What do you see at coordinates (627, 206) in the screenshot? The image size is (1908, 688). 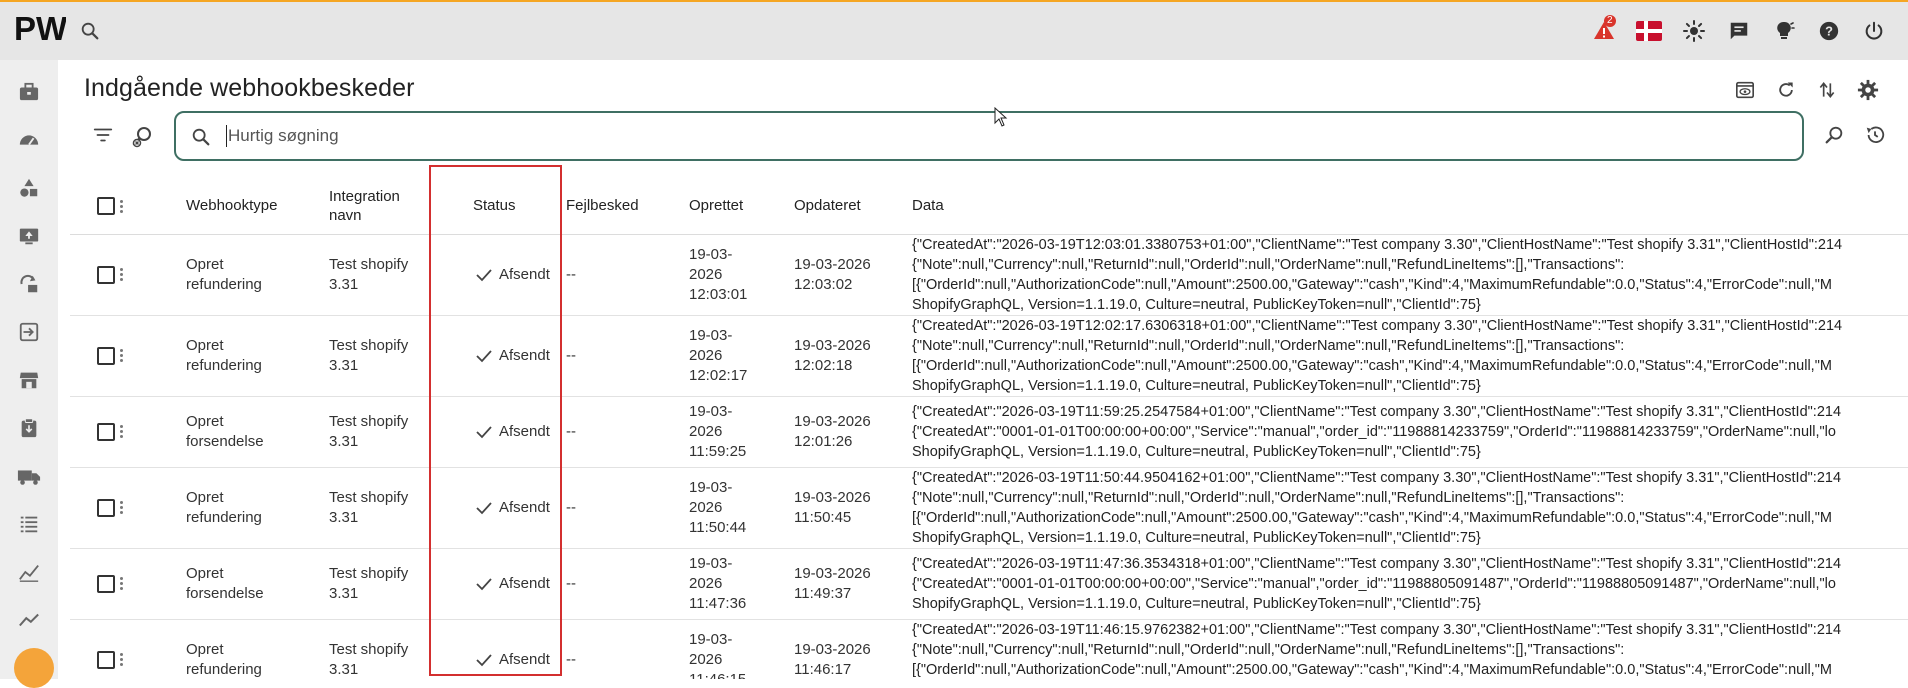 I see `column-header-error: Fejlbesked` at bounding box center [627, 206].